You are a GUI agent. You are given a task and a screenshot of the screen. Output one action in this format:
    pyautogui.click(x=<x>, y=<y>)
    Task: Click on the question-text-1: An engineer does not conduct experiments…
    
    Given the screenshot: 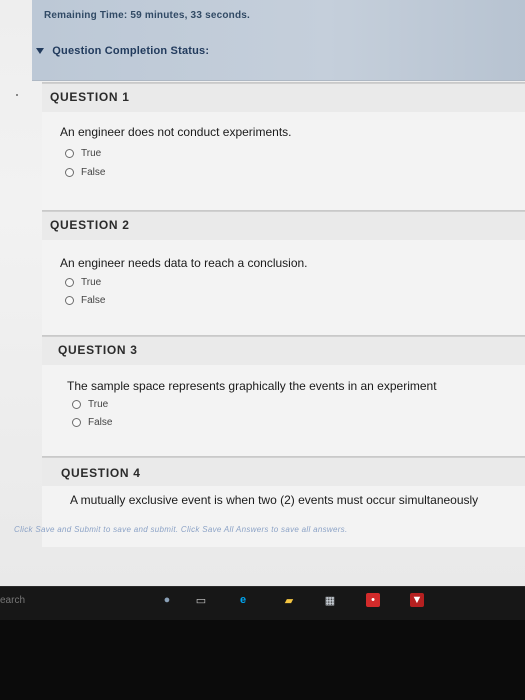 What is the action you would take?
    pyautogui.click(x=176, y=132)
    